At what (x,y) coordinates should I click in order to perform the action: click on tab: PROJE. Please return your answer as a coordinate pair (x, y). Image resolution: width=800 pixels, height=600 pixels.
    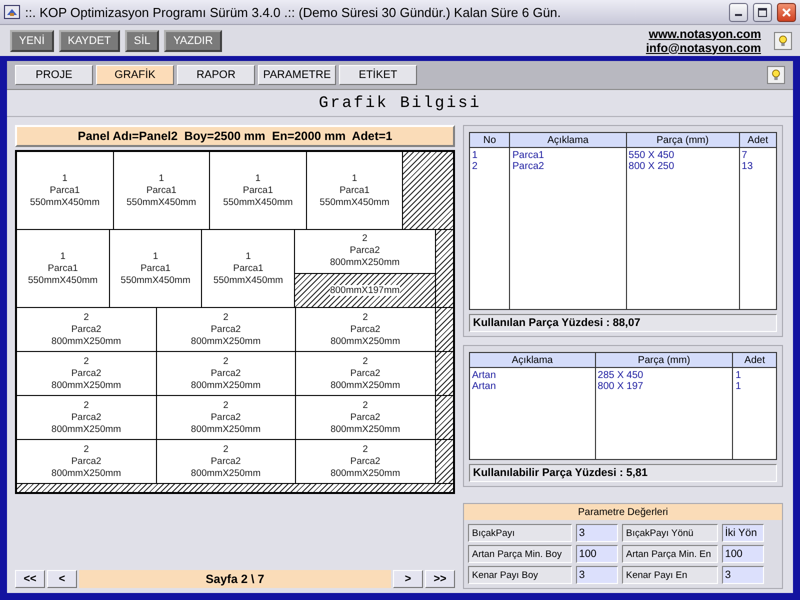
    Looking at the image, I should click on (54, 75).